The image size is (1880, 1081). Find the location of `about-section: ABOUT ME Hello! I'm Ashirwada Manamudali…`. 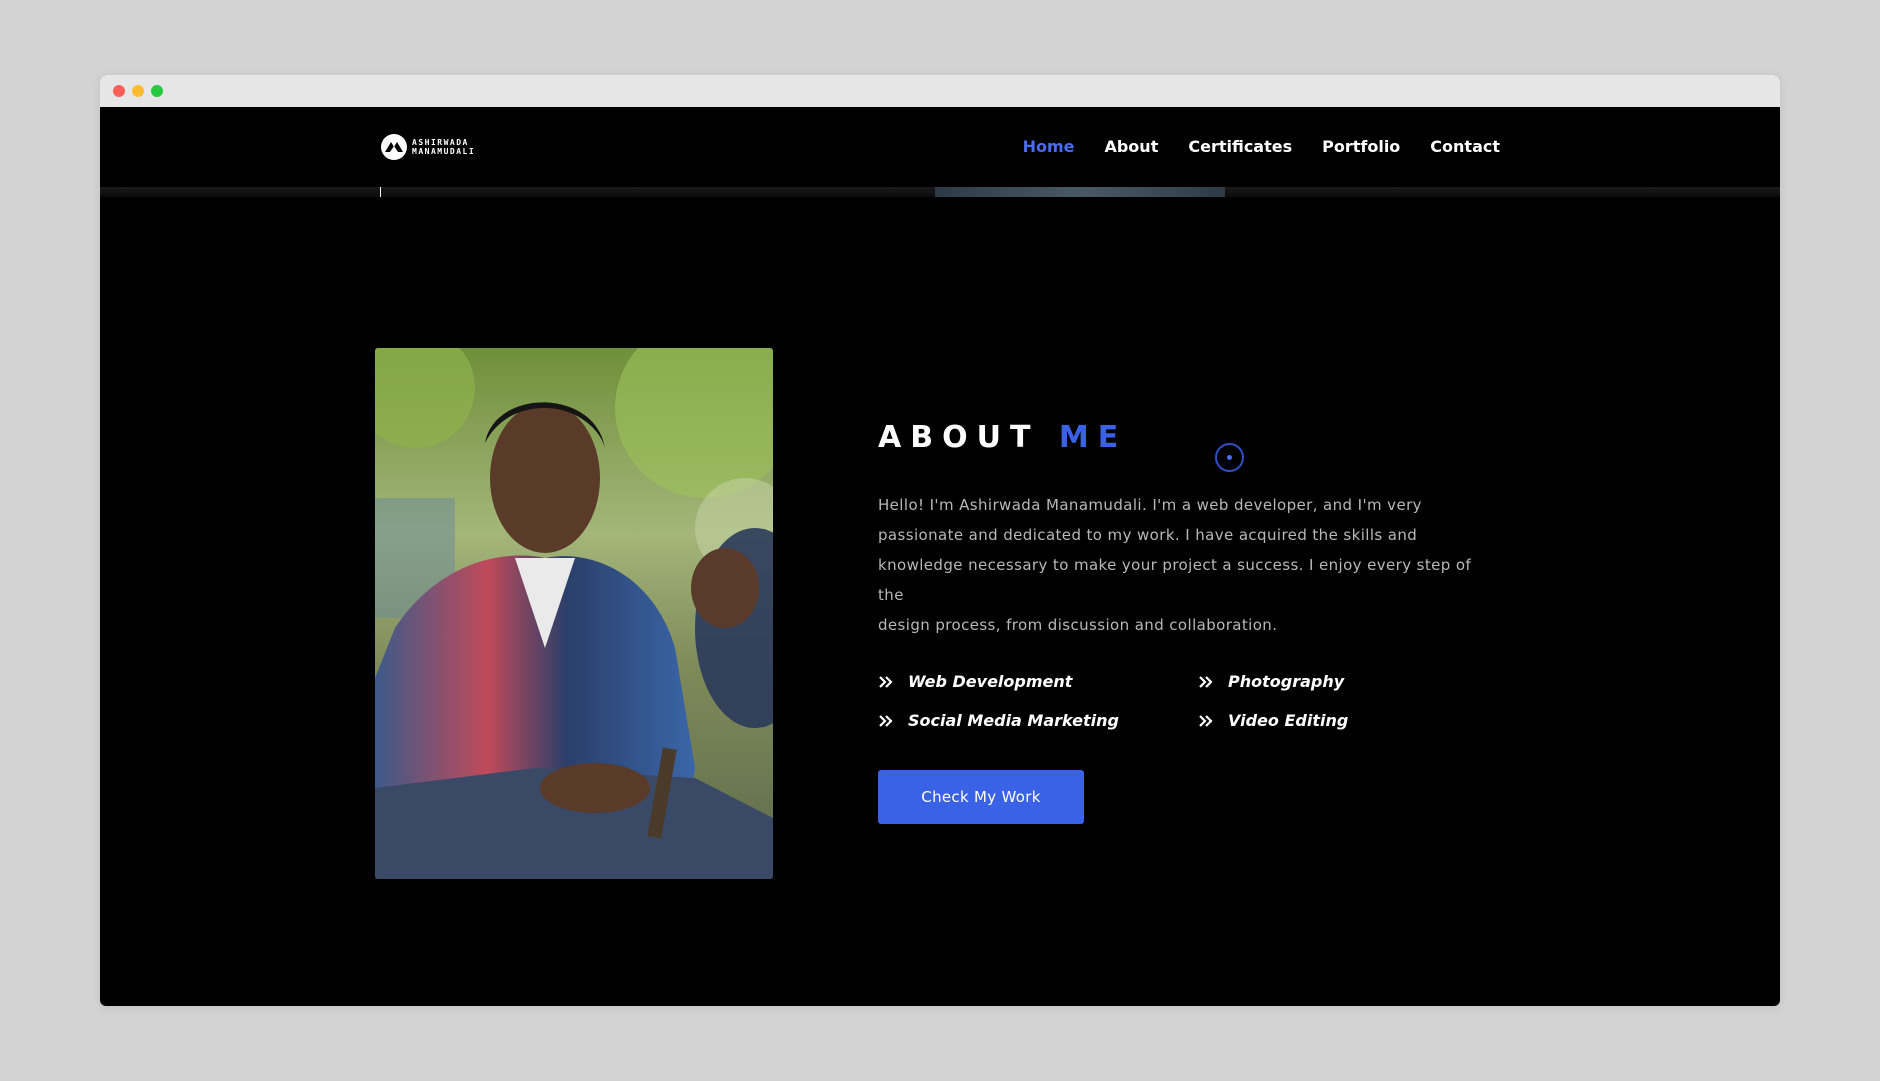

about-section: ABOUT ME Hello! I'm Ashirwada Manamudali… is located at coordinates (1188, 622).